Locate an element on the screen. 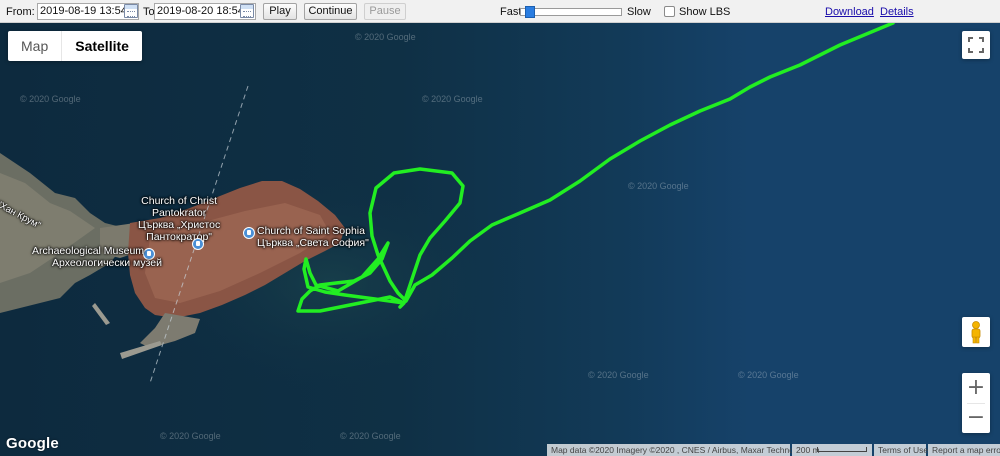 The height and width of the screenshot is (456, 1000). google-logo: Google is located at coordinates (32, 443).